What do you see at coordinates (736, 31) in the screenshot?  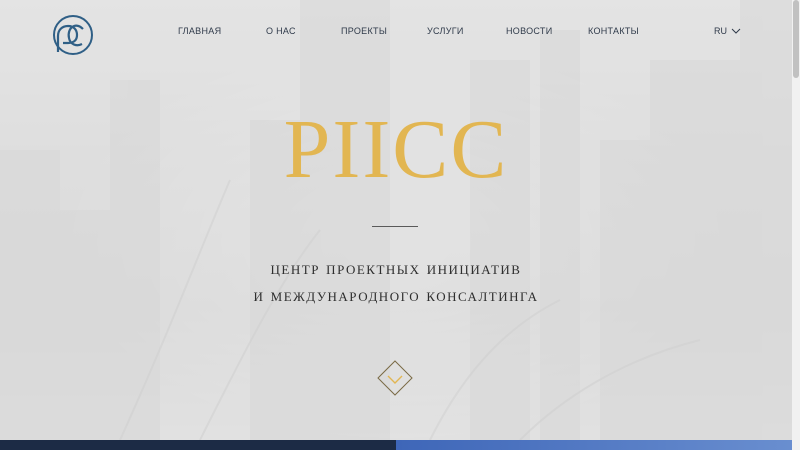 I see `chevron-down-icon` at bounding box center [736, 31].